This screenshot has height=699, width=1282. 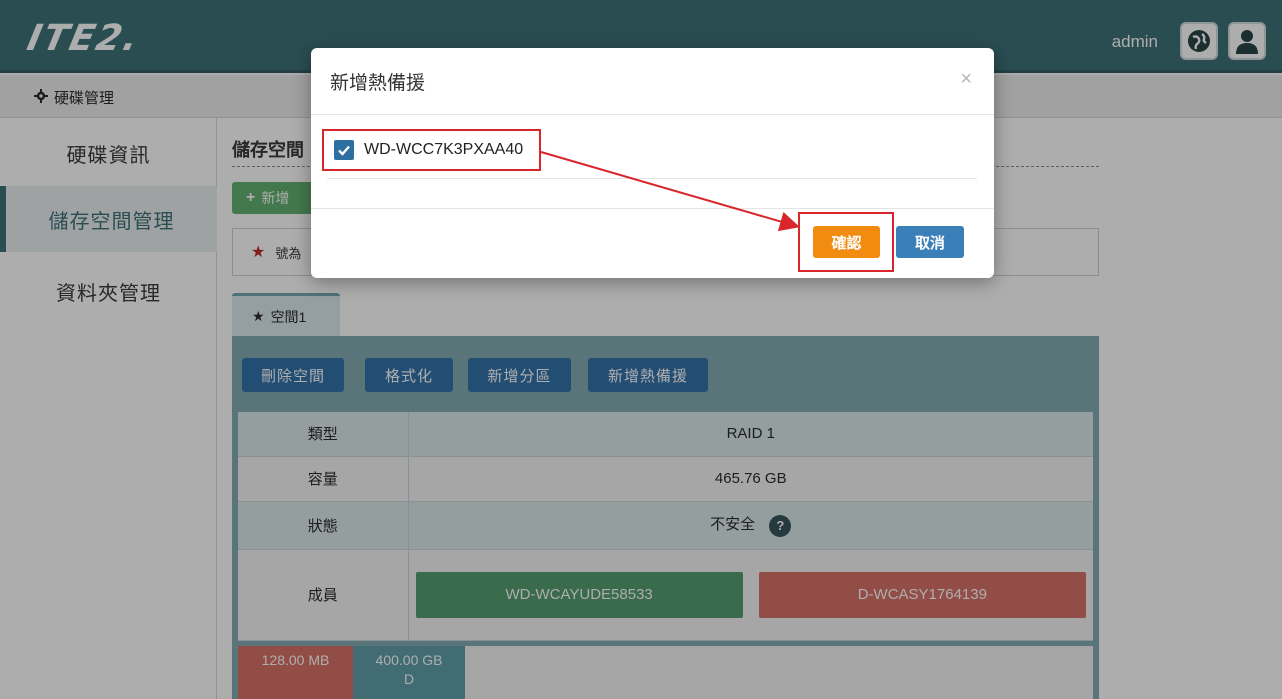 I want to click on dialog-title: 新增熱備援, so click(x=378, y=83).